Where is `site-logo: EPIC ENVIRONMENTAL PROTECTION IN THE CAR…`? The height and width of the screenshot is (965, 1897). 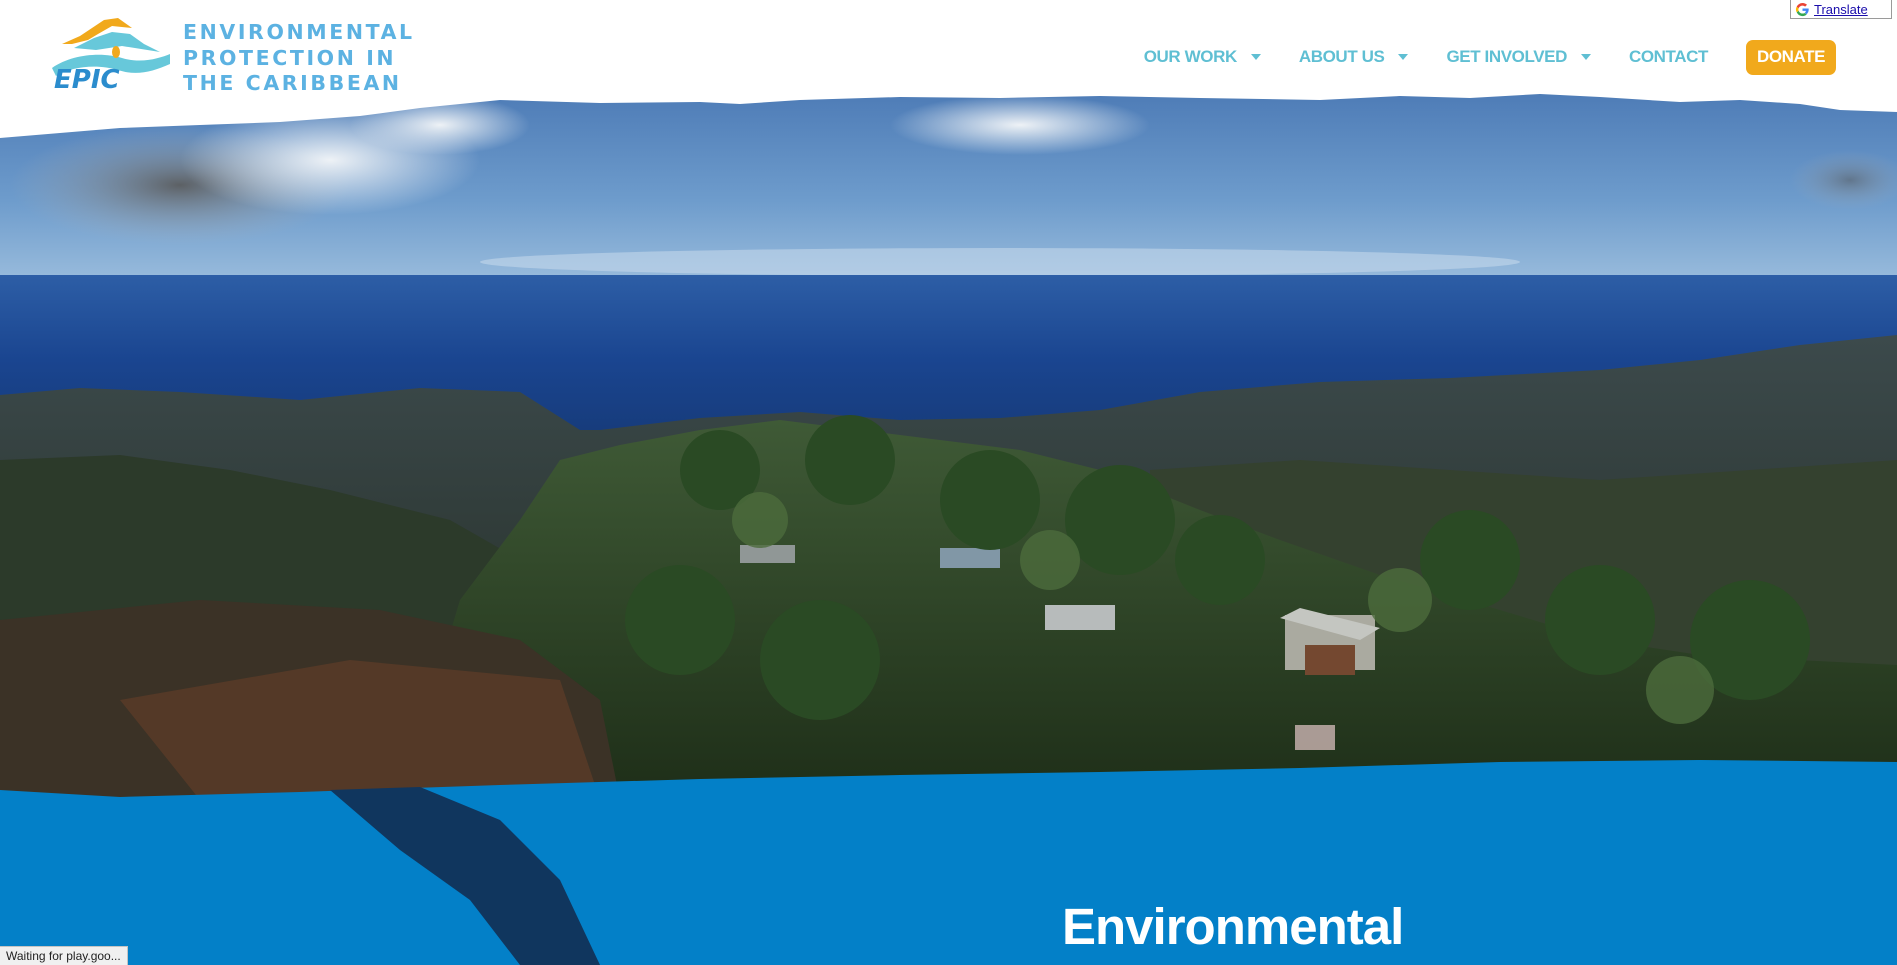
site-logo: EPIC ENVIRONMENTAL PROTECTION IN THE CAR… is located at coordinates (232, 54).